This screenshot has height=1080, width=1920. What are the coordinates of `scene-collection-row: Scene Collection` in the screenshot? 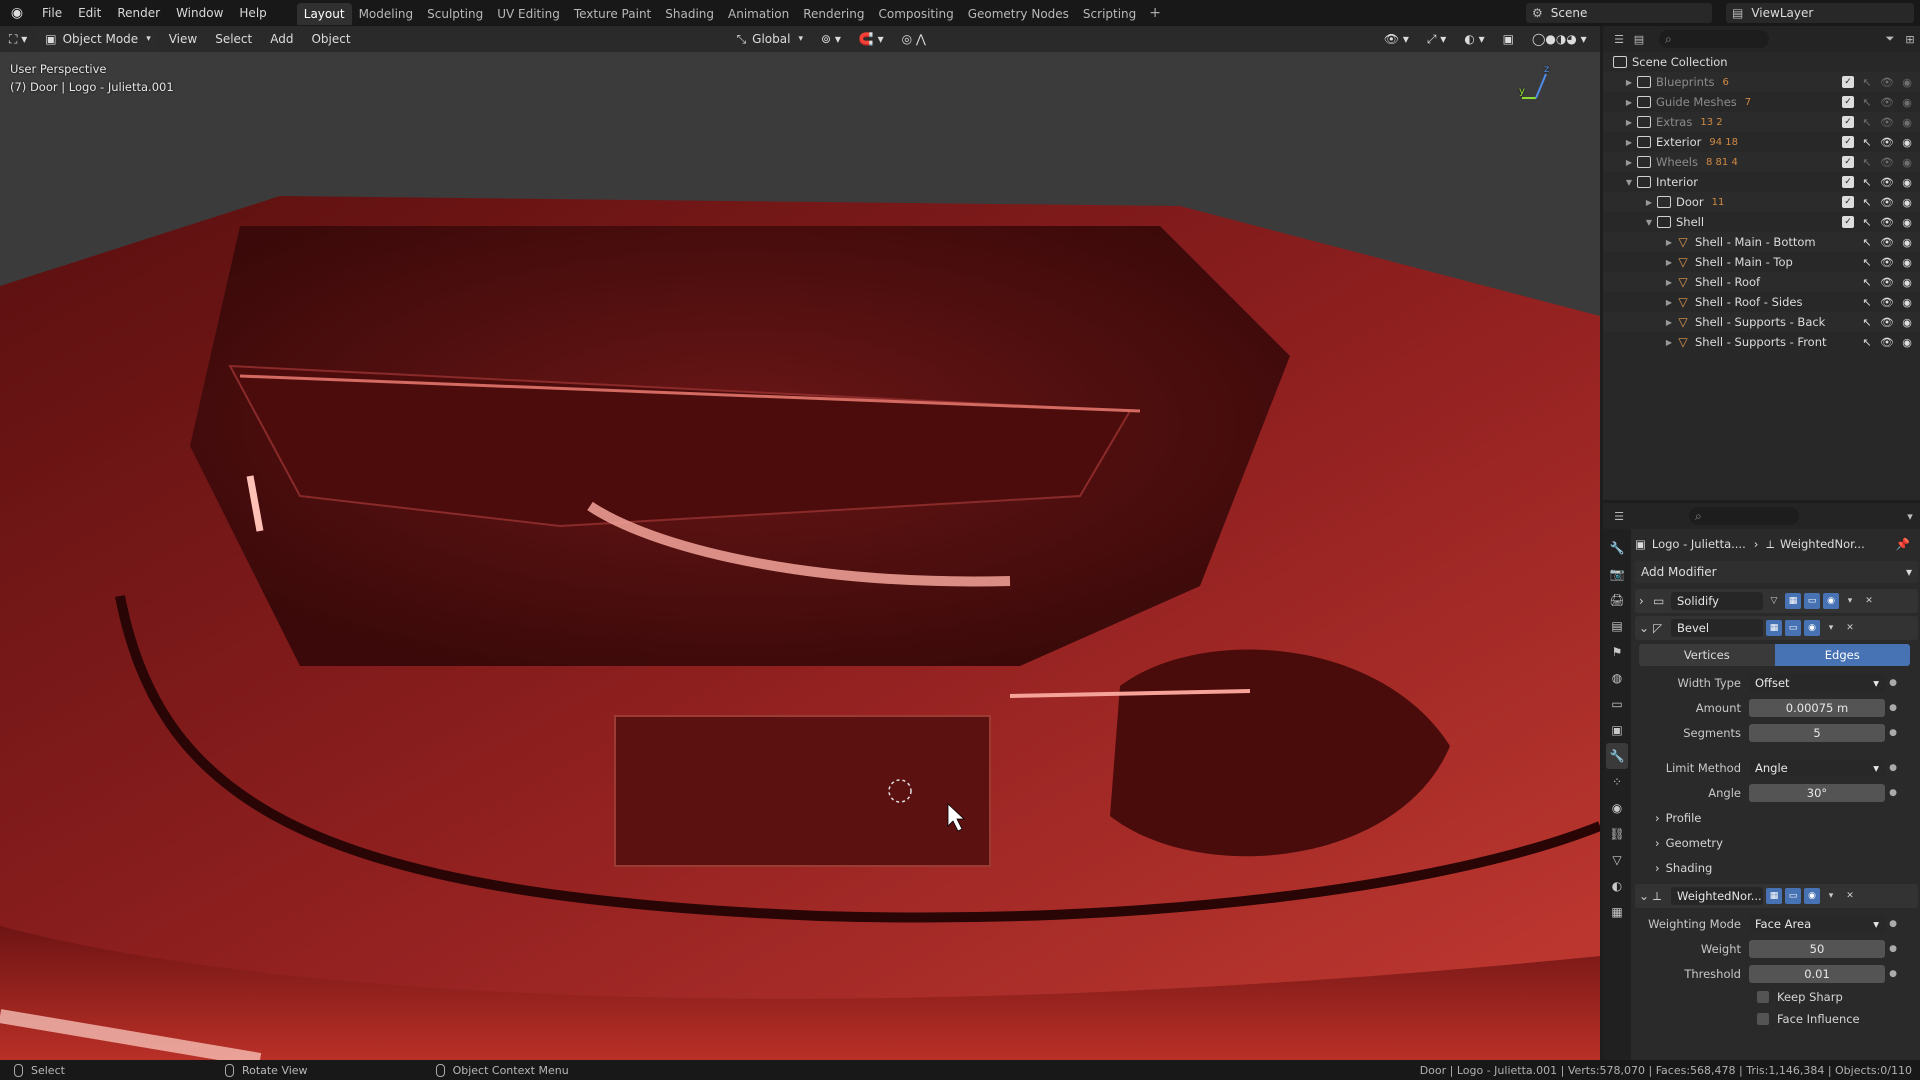 It's located at (1761, 62).